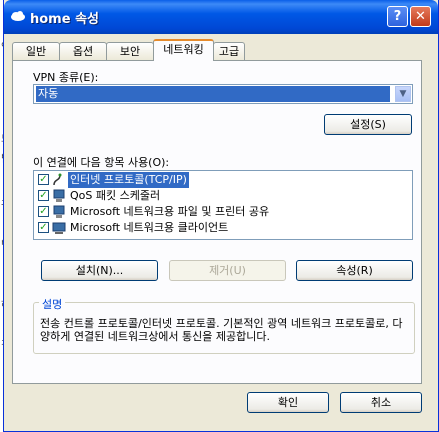 The image size is (439, 432). I want to click on vpn-settings-button: 설정(S), so click(368, 124).